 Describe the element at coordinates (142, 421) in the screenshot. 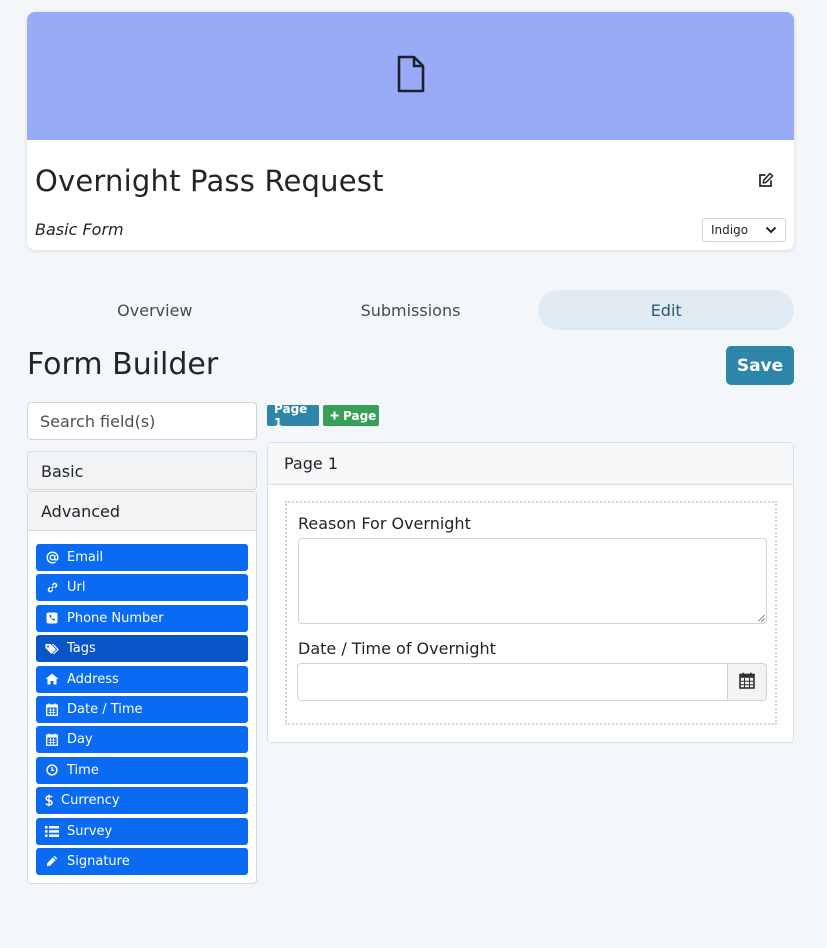

I see `search-input` at that location.